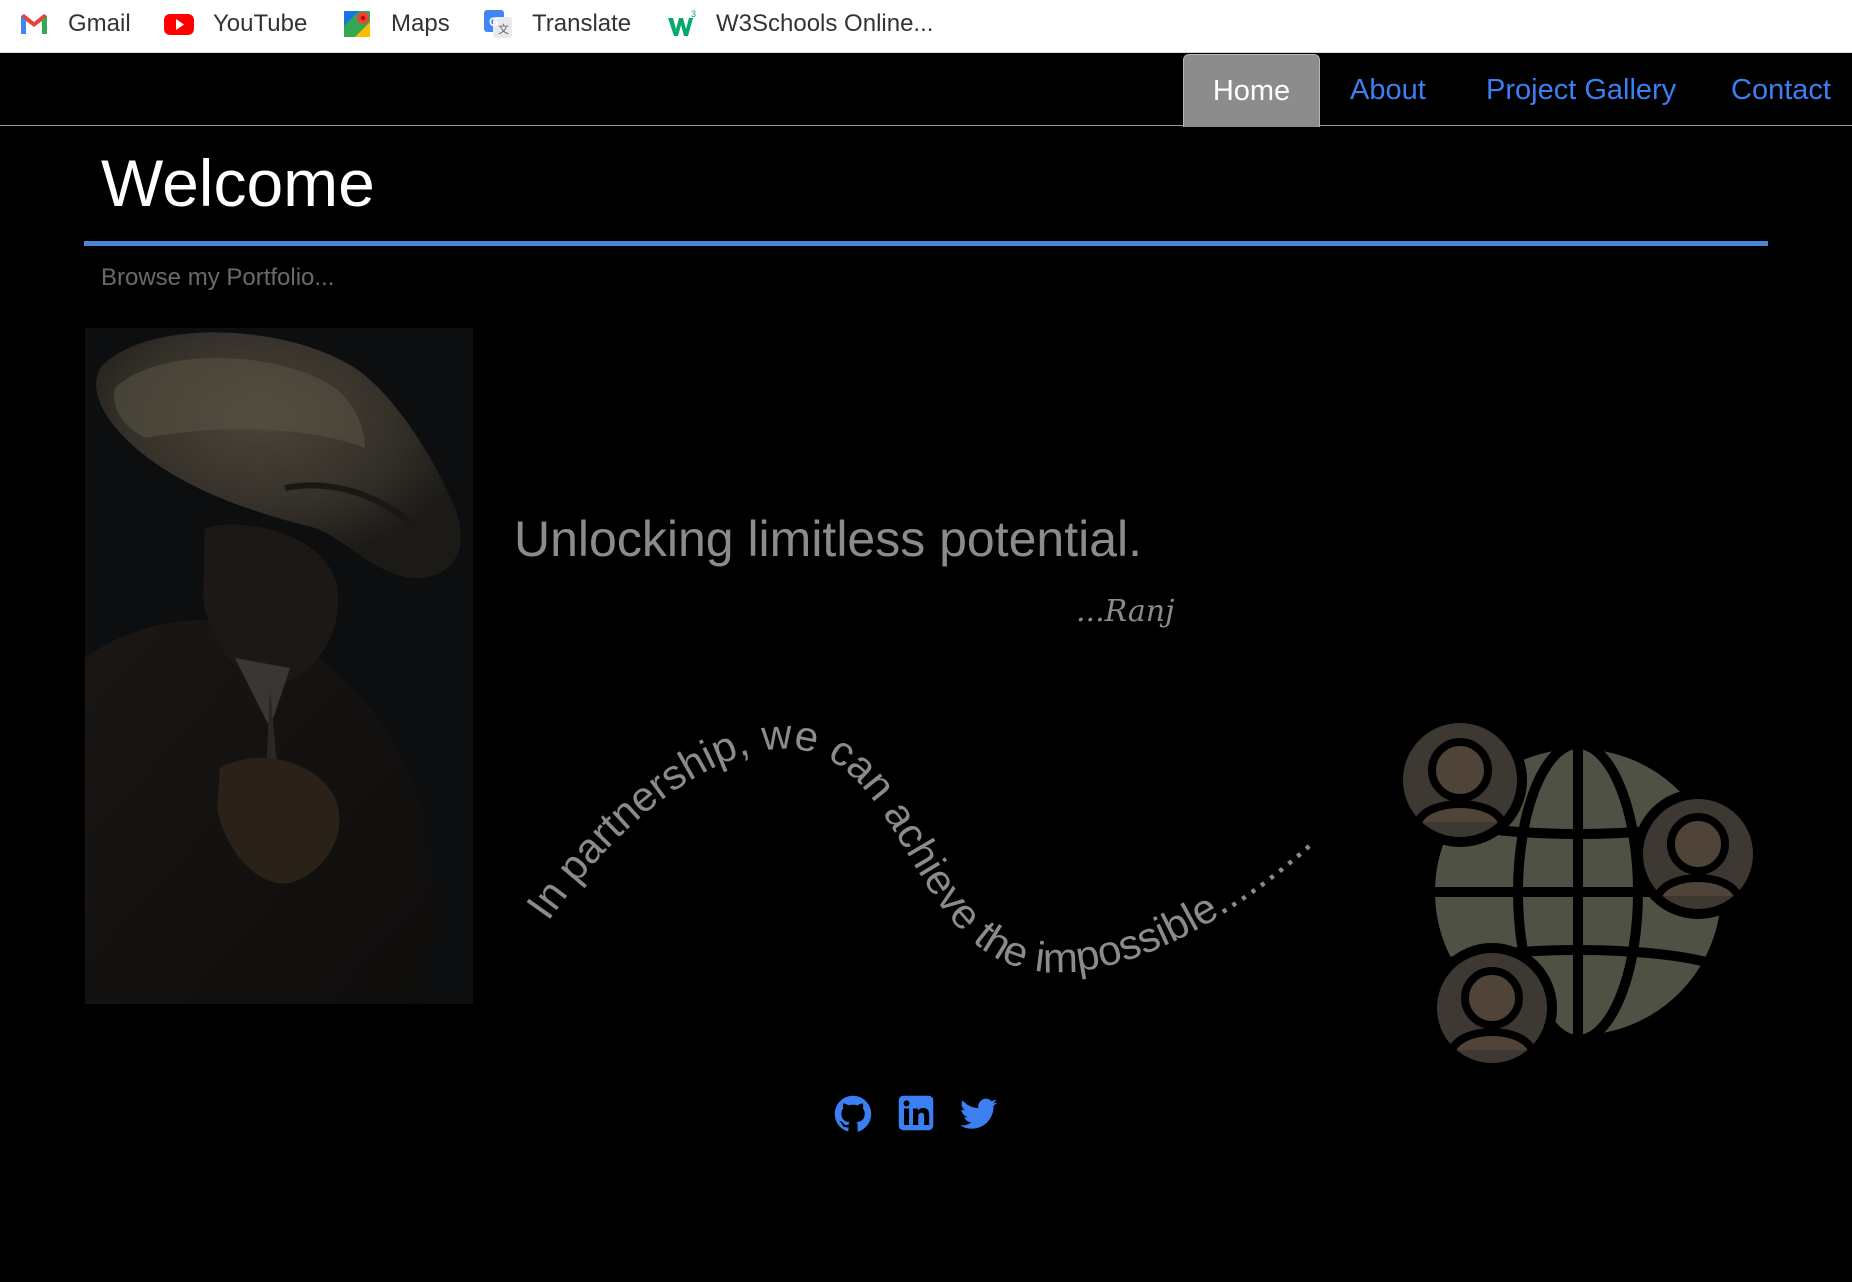 This screenshot has height=1282, width=1852. I want to click on twitter-icon, so click(979, 1113).